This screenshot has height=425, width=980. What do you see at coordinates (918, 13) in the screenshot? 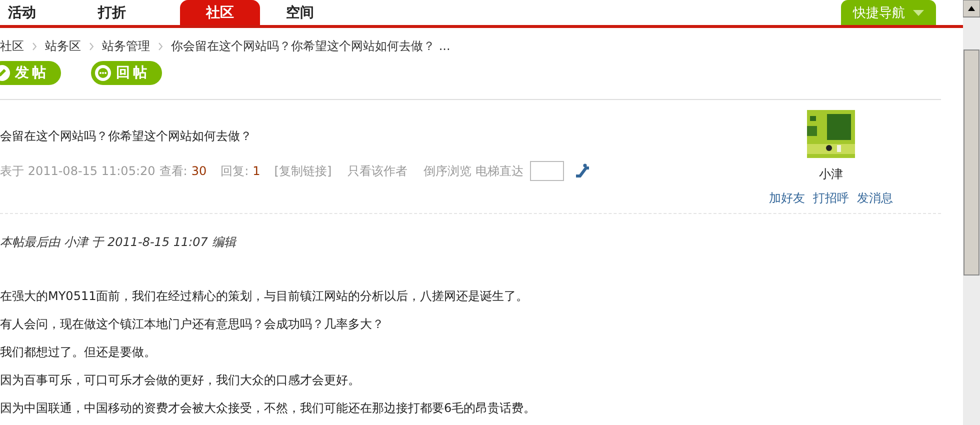
I see `caret-icon` at bounding box center [918, 13].